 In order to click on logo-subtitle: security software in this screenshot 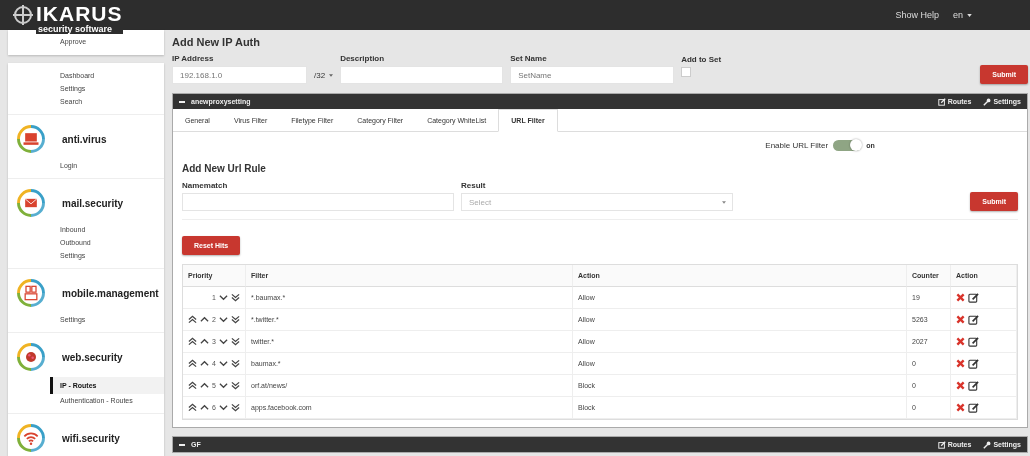, I will do `click(79, 29)`.